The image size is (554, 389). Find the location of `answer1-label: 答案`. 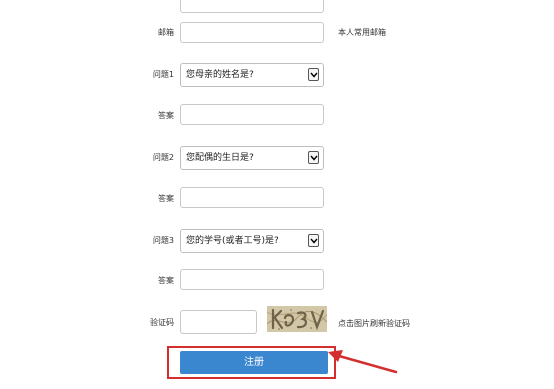

answer1-label: 答案 is located at coordinates (166, 115).